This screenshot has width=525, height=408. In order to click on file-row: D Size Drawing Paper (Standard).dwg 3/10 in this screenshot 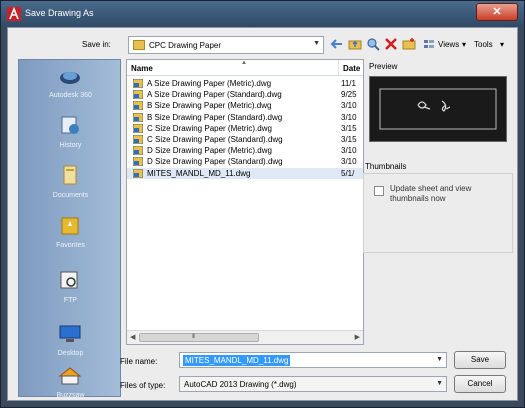, I will do `click(245, 161)`.